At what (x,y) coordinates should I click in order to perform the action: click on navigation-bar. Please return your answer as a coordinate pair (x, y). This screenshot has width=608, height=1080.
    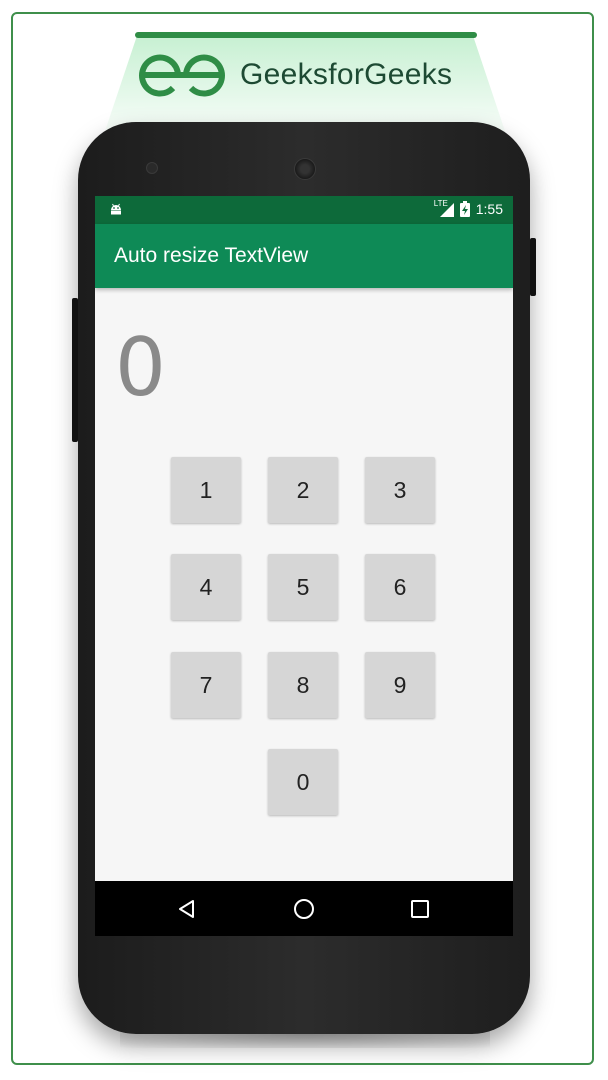
    Looking at the image, I should click on (304, 908).